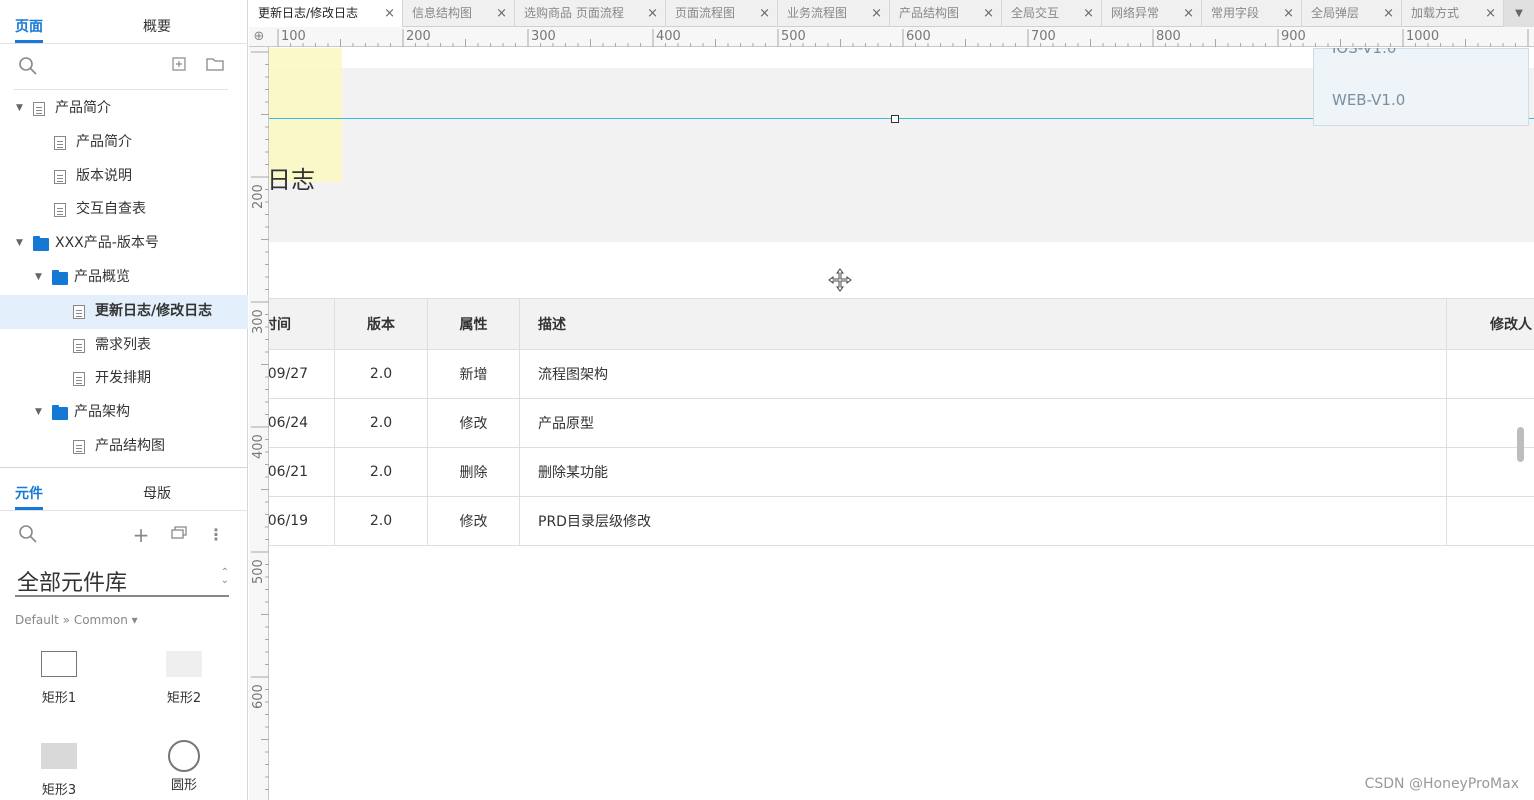 The height and width of the screenshot is (800, 1534). Describe the element at coordinates (215, 67) in the screenshot. I see `add-folder-icon` at that location.